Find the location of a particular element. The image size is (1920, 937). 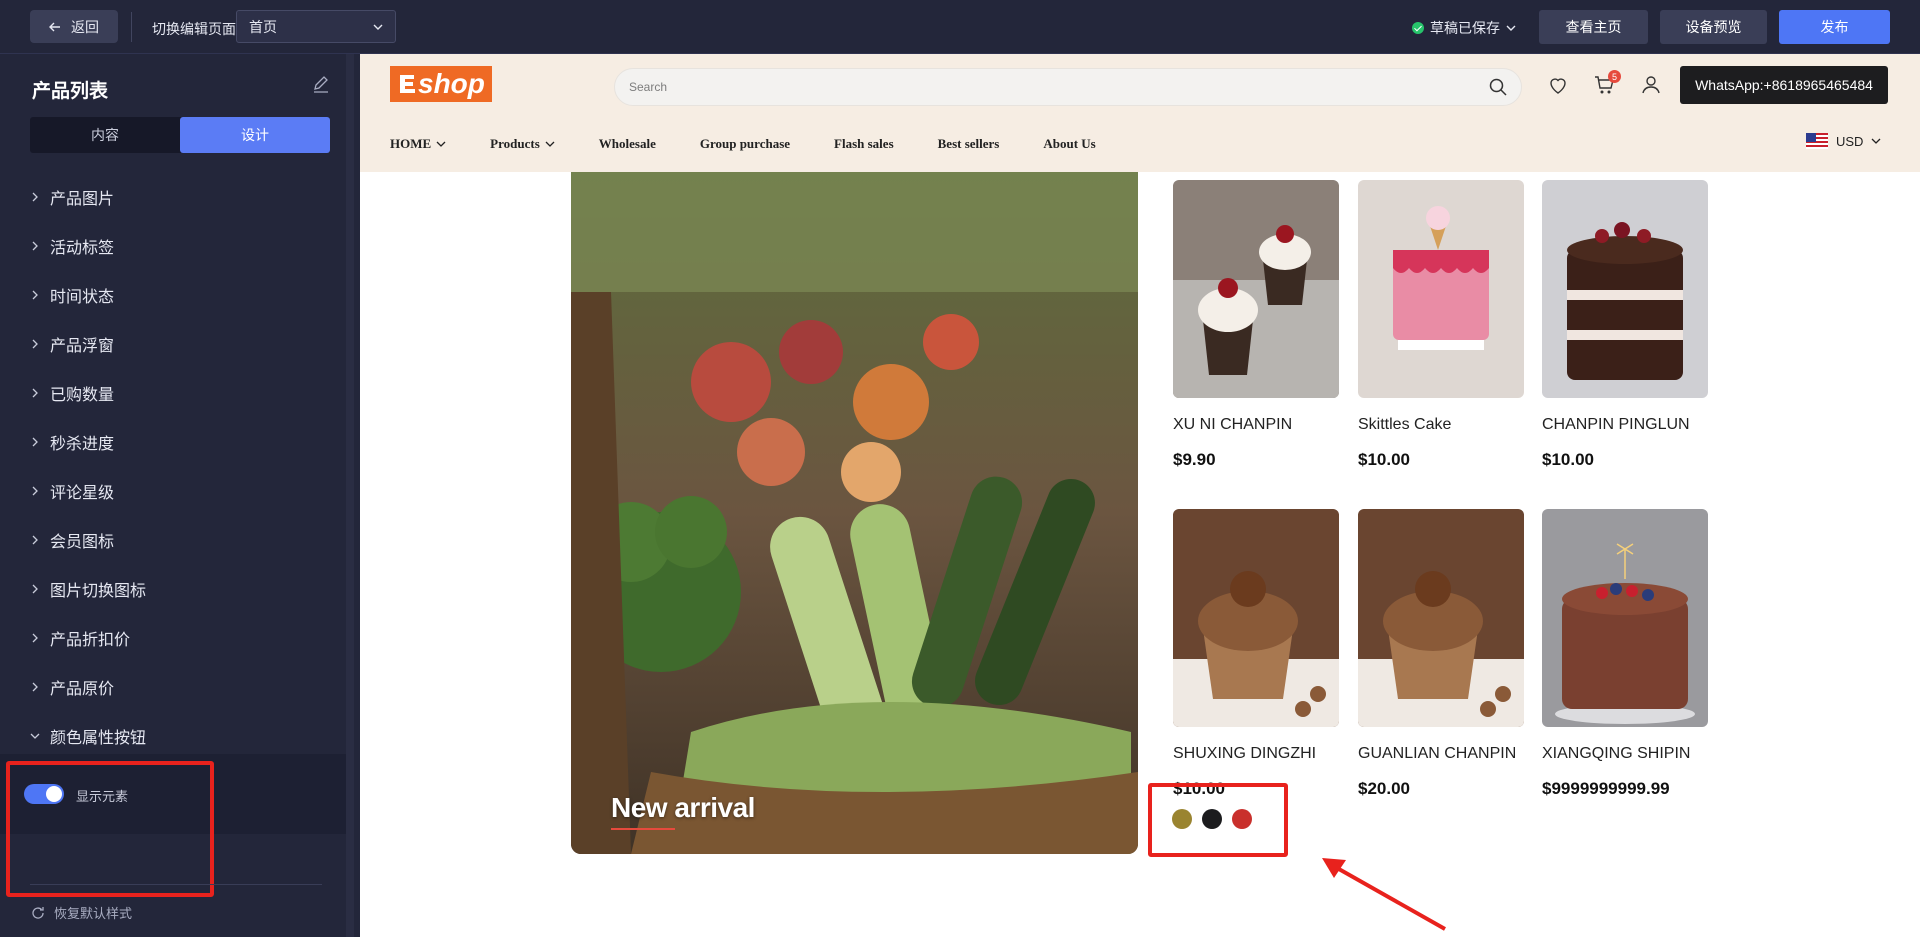

whatsapp-button: WhatsApp:+8618965465484 is located at coordinates (1784, 85).